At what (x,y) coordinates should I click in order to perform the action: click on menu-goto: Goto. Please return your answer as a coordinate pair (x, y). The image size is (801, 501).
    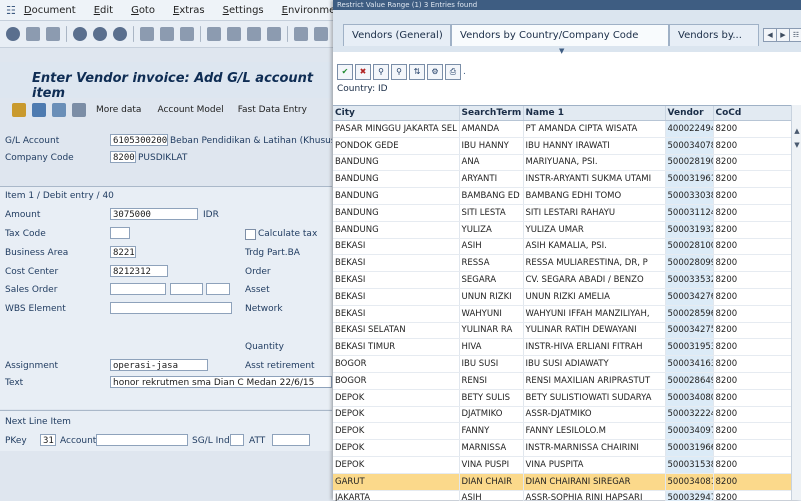
    Looking at the image, I should click on (143, 10).